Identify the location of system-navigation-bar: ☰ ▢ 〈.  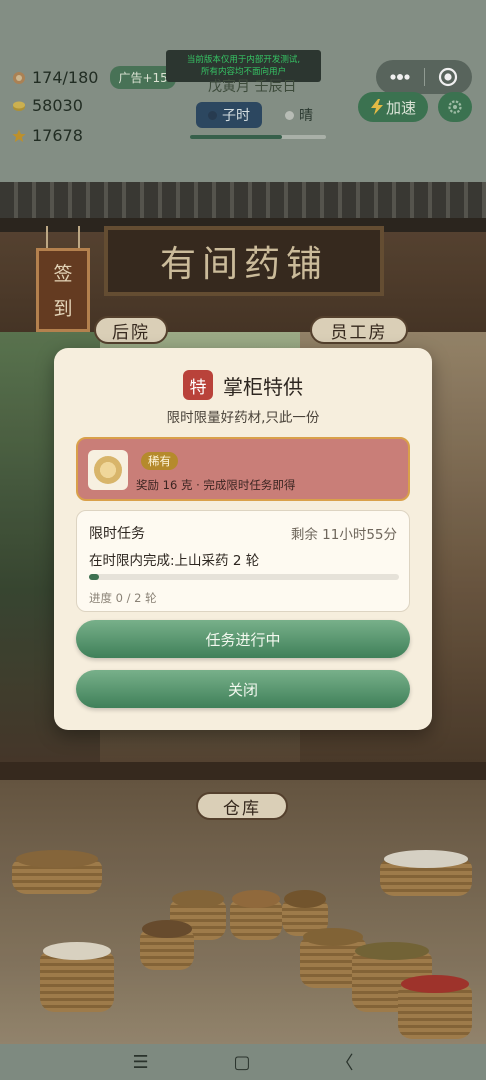
(243, 1062).